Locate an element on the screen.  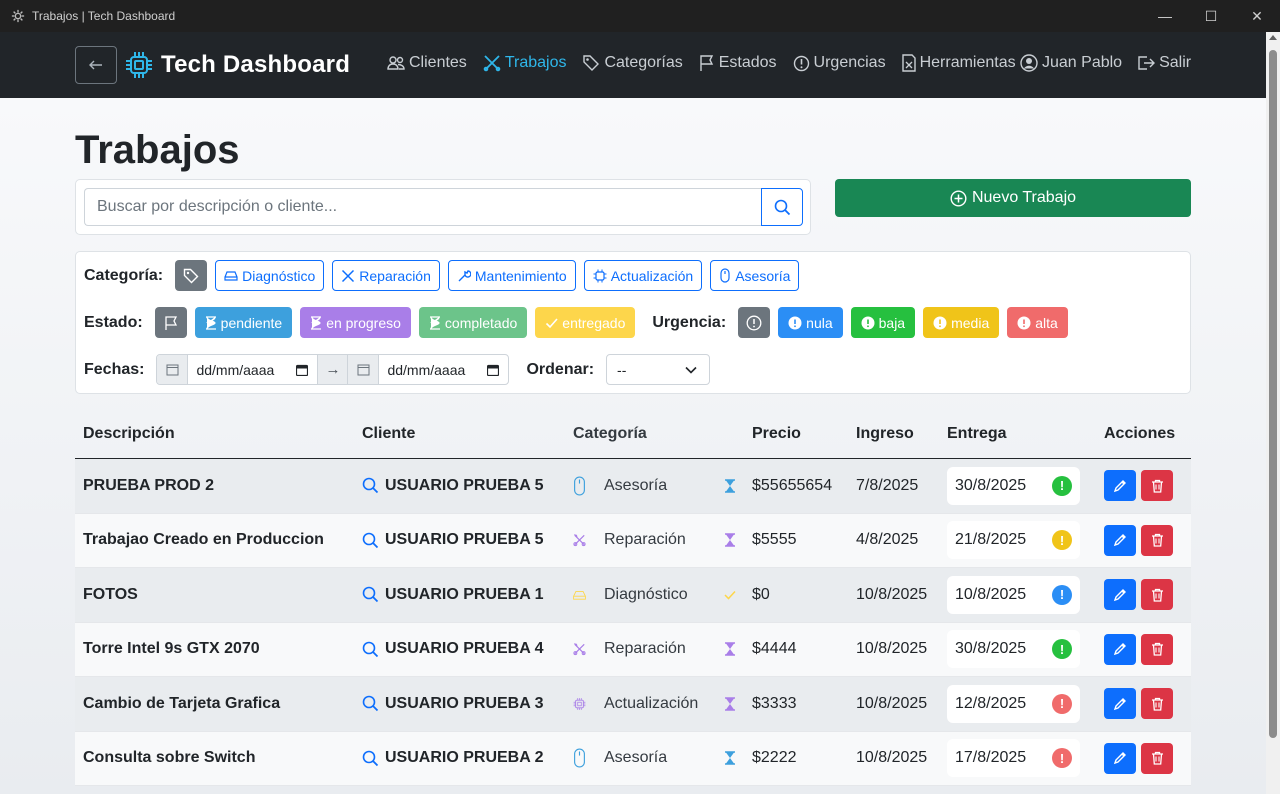
nav-clientes: Clientes is located at coordinates (427, 63).